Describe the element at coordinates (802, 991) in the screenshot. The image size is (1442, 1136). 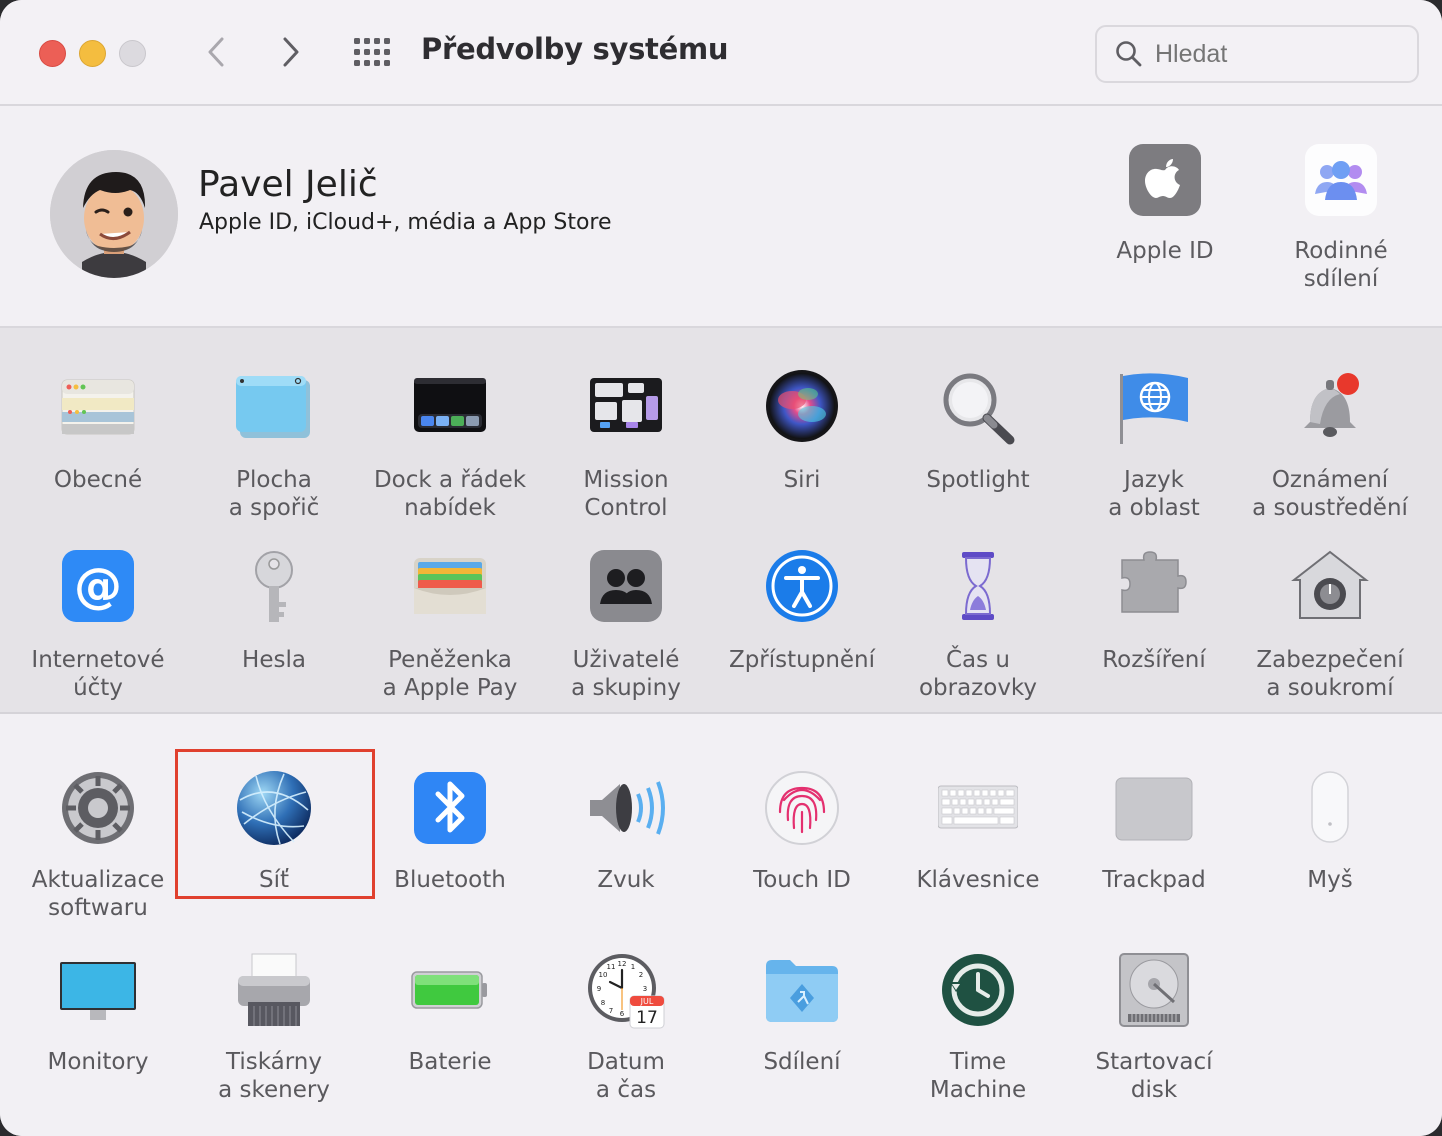
I see `sharing-icon` at that location.